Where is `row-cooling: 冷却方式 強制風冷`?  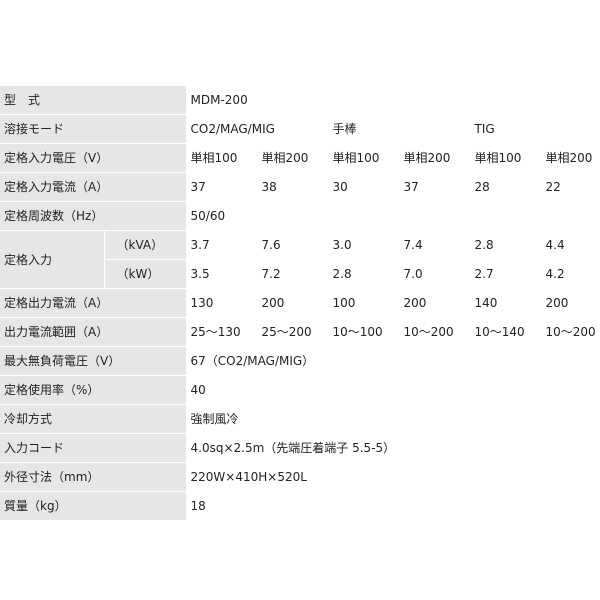 row-cooling: 冷却方式 強制風冷 is located at coordinates (300, 419).